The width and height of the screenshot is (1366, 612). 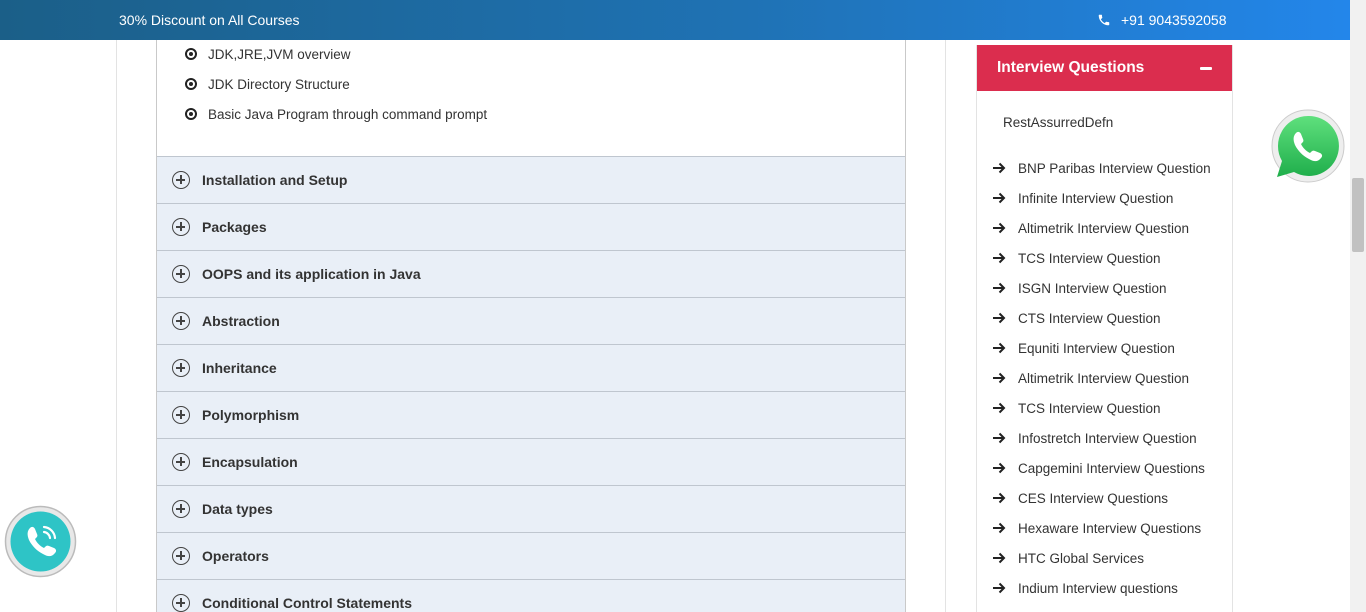 I want to click on sidebar-link-item: Capgemini Interview Questions, so click(x=1104, y=468).